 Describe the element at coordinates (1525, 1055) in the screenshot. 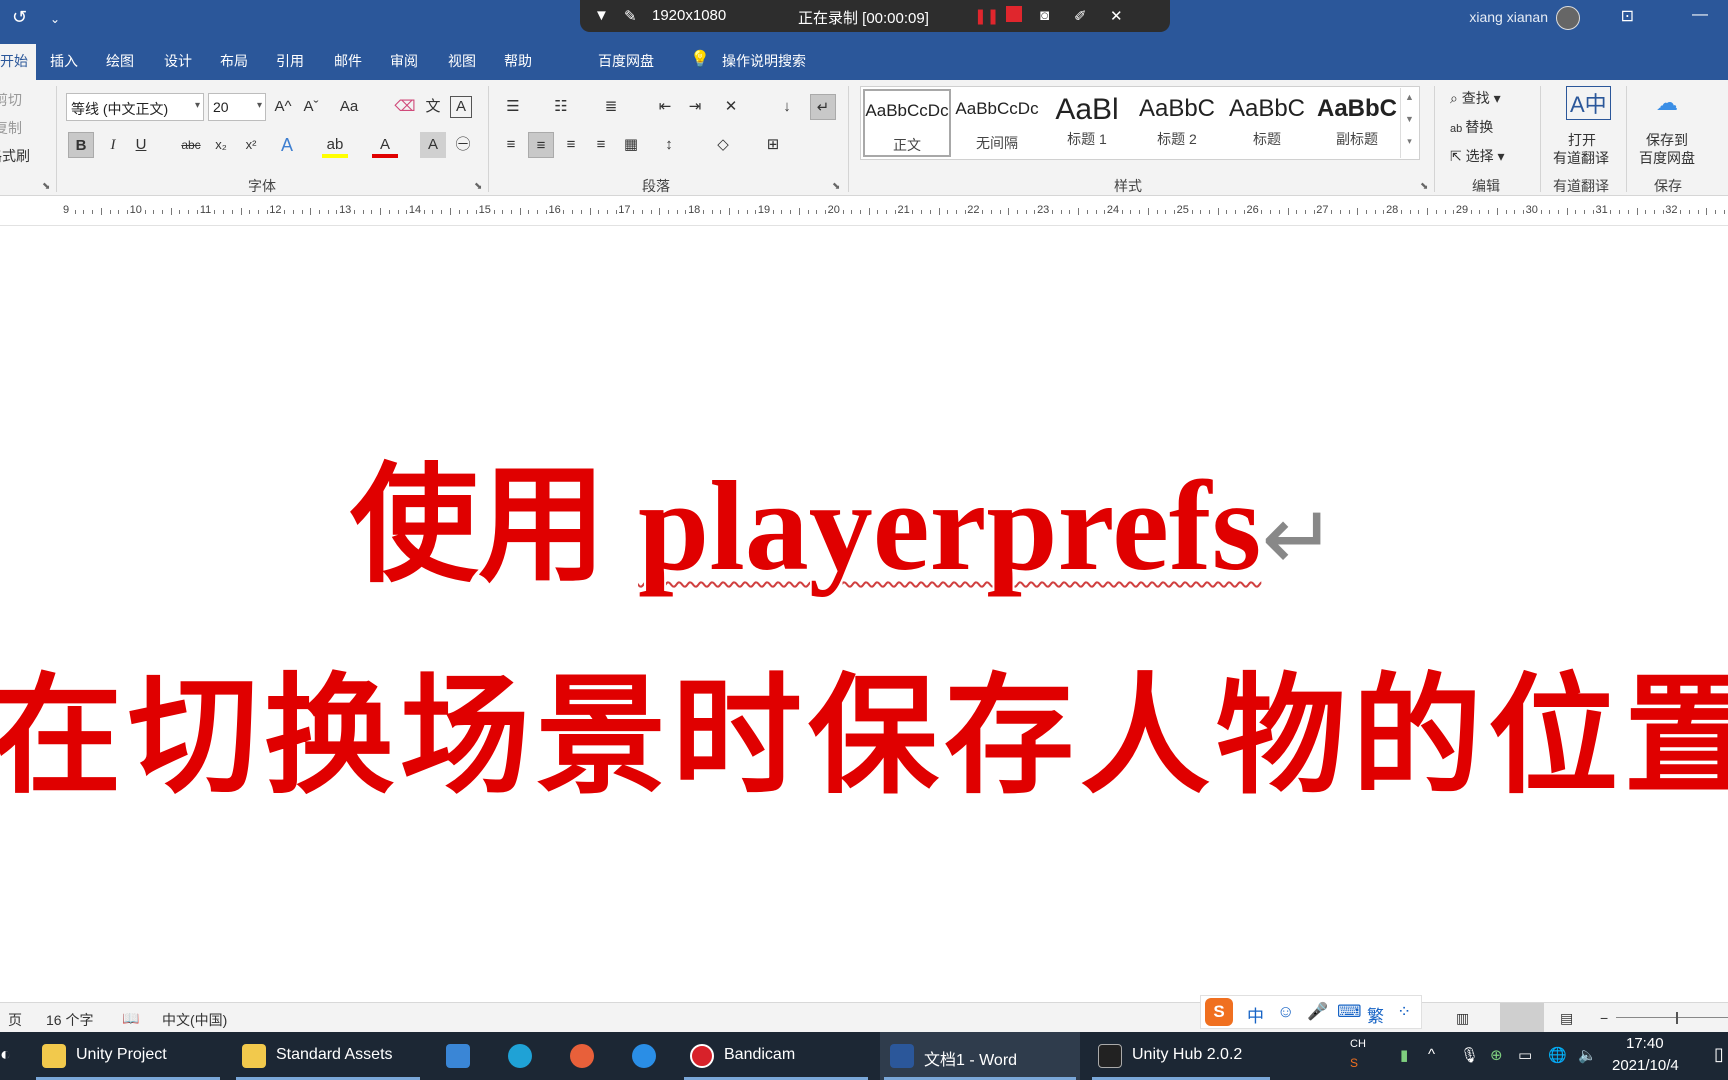

I see `battery-icon: ▭` at that location.